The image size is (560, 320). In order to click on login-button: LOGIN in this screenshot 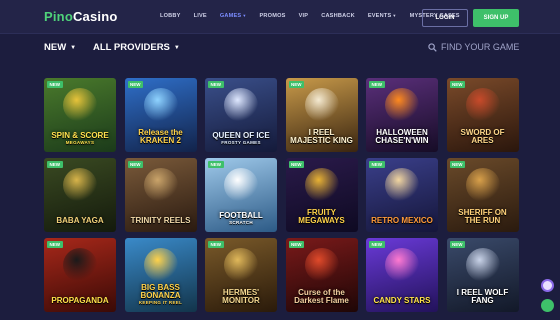, I will do `click(445, 18)`.